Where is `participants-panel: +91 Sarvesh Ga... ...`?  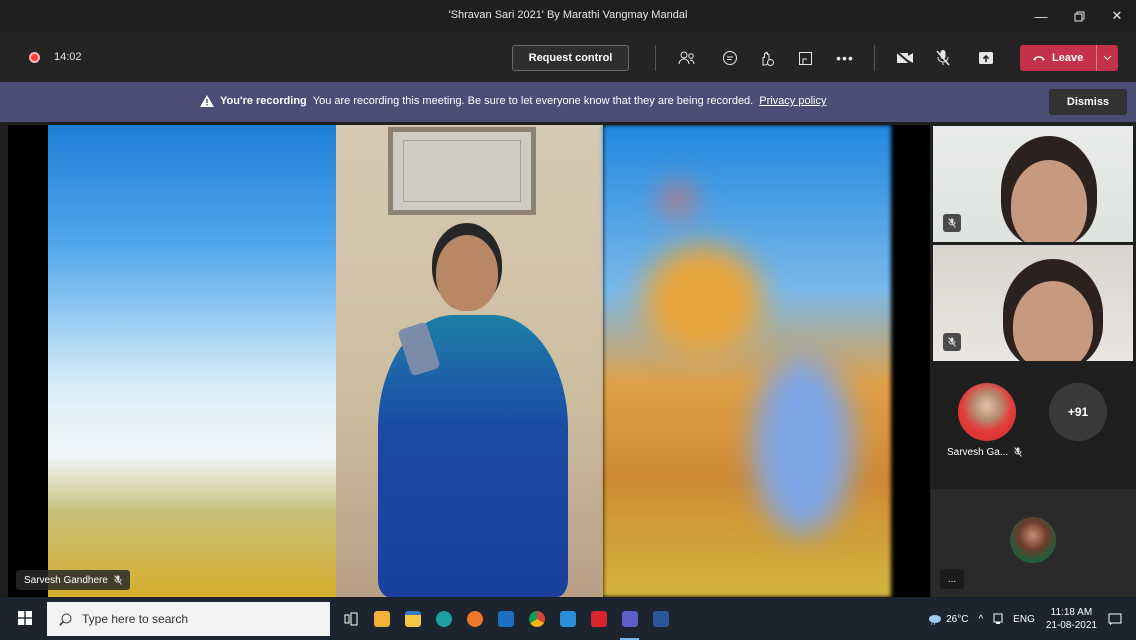 participants-panel: +91 Sarvesh Ga... ... is located at coordinates (1033, 361).